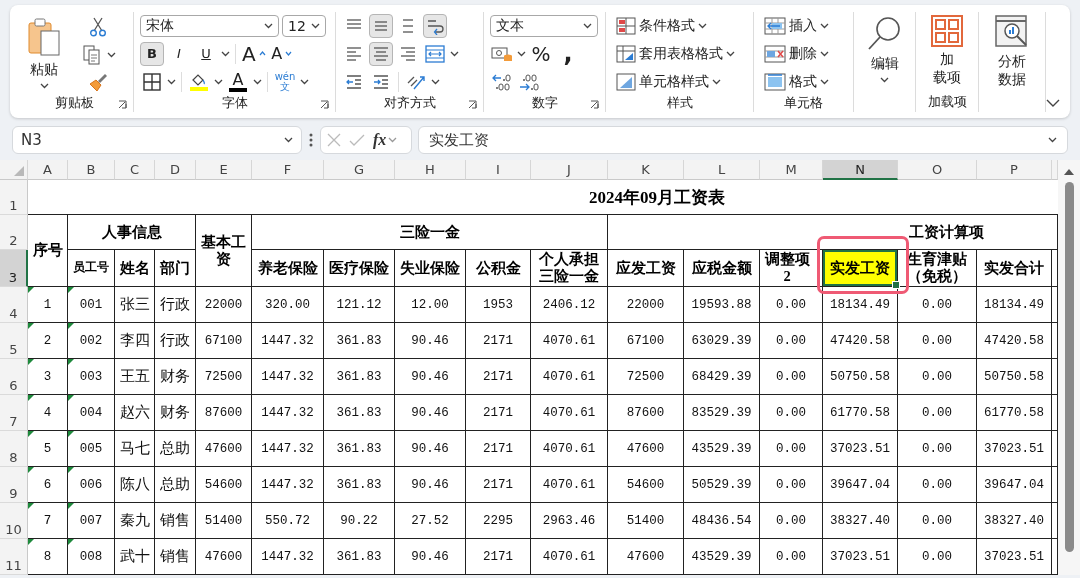 The height and width of the screenshot is (578, 1080). I want to click on collapse-ribbon-icon, so click(1053, 103).